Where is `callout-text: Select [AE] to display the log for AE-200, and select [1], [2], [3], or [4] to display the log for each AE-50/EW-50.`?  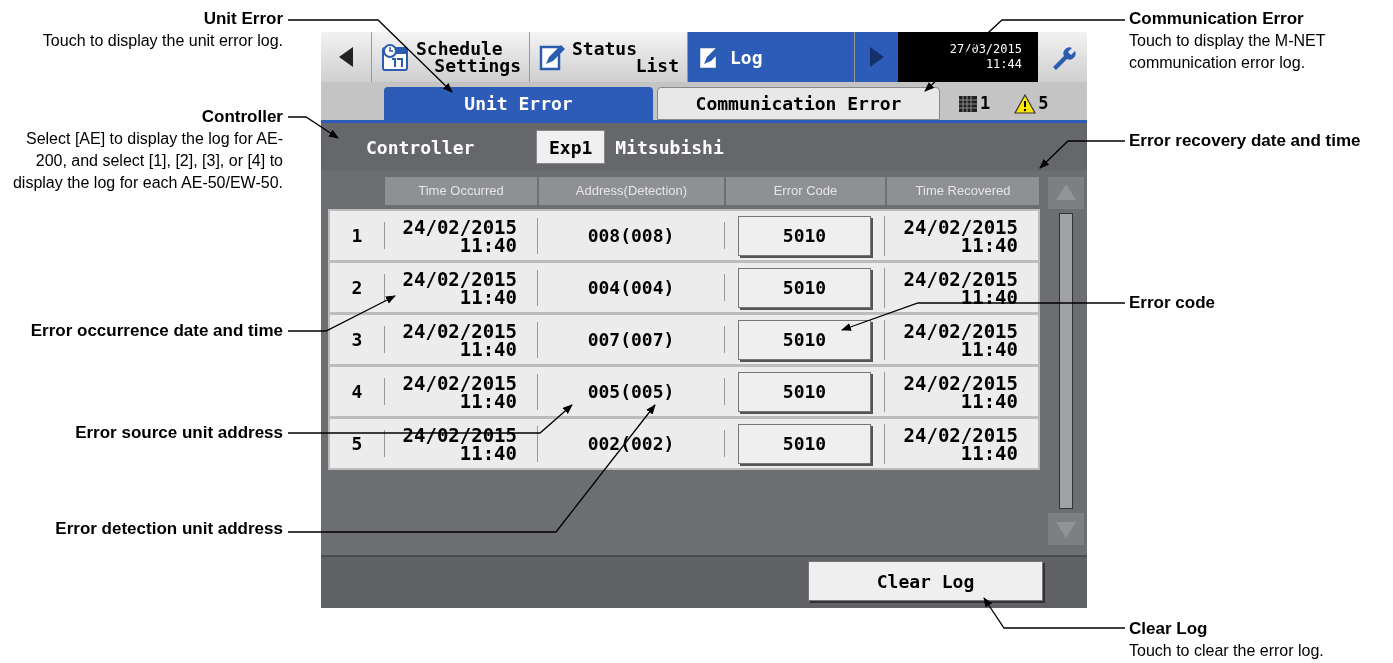 callout-text: Select [AE] to display the log for AE-200, and select [1], [2], [3], or [4] to display the log for each AE-50/EW-50. is located at coordinates (147, 161).